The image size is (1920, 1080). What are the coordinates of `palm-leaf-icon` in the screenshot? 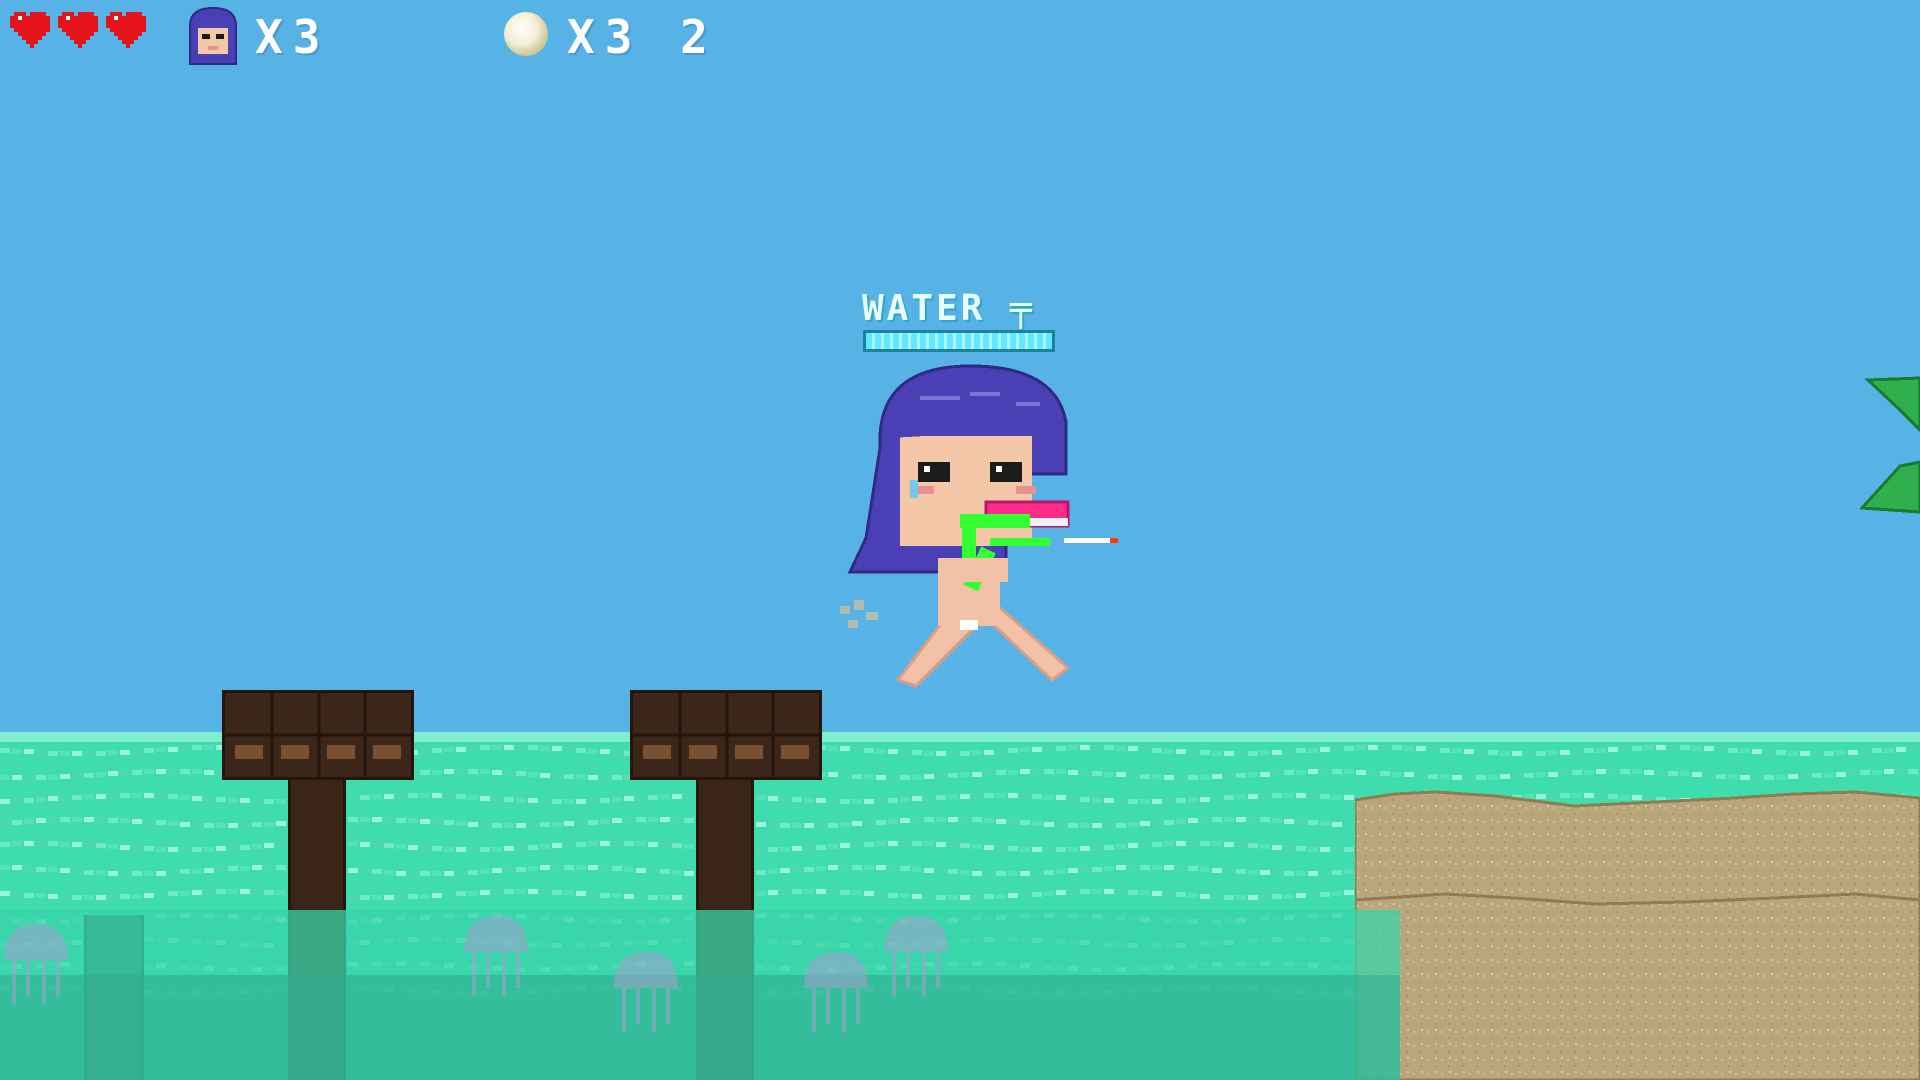 It's located at (1890, 445).